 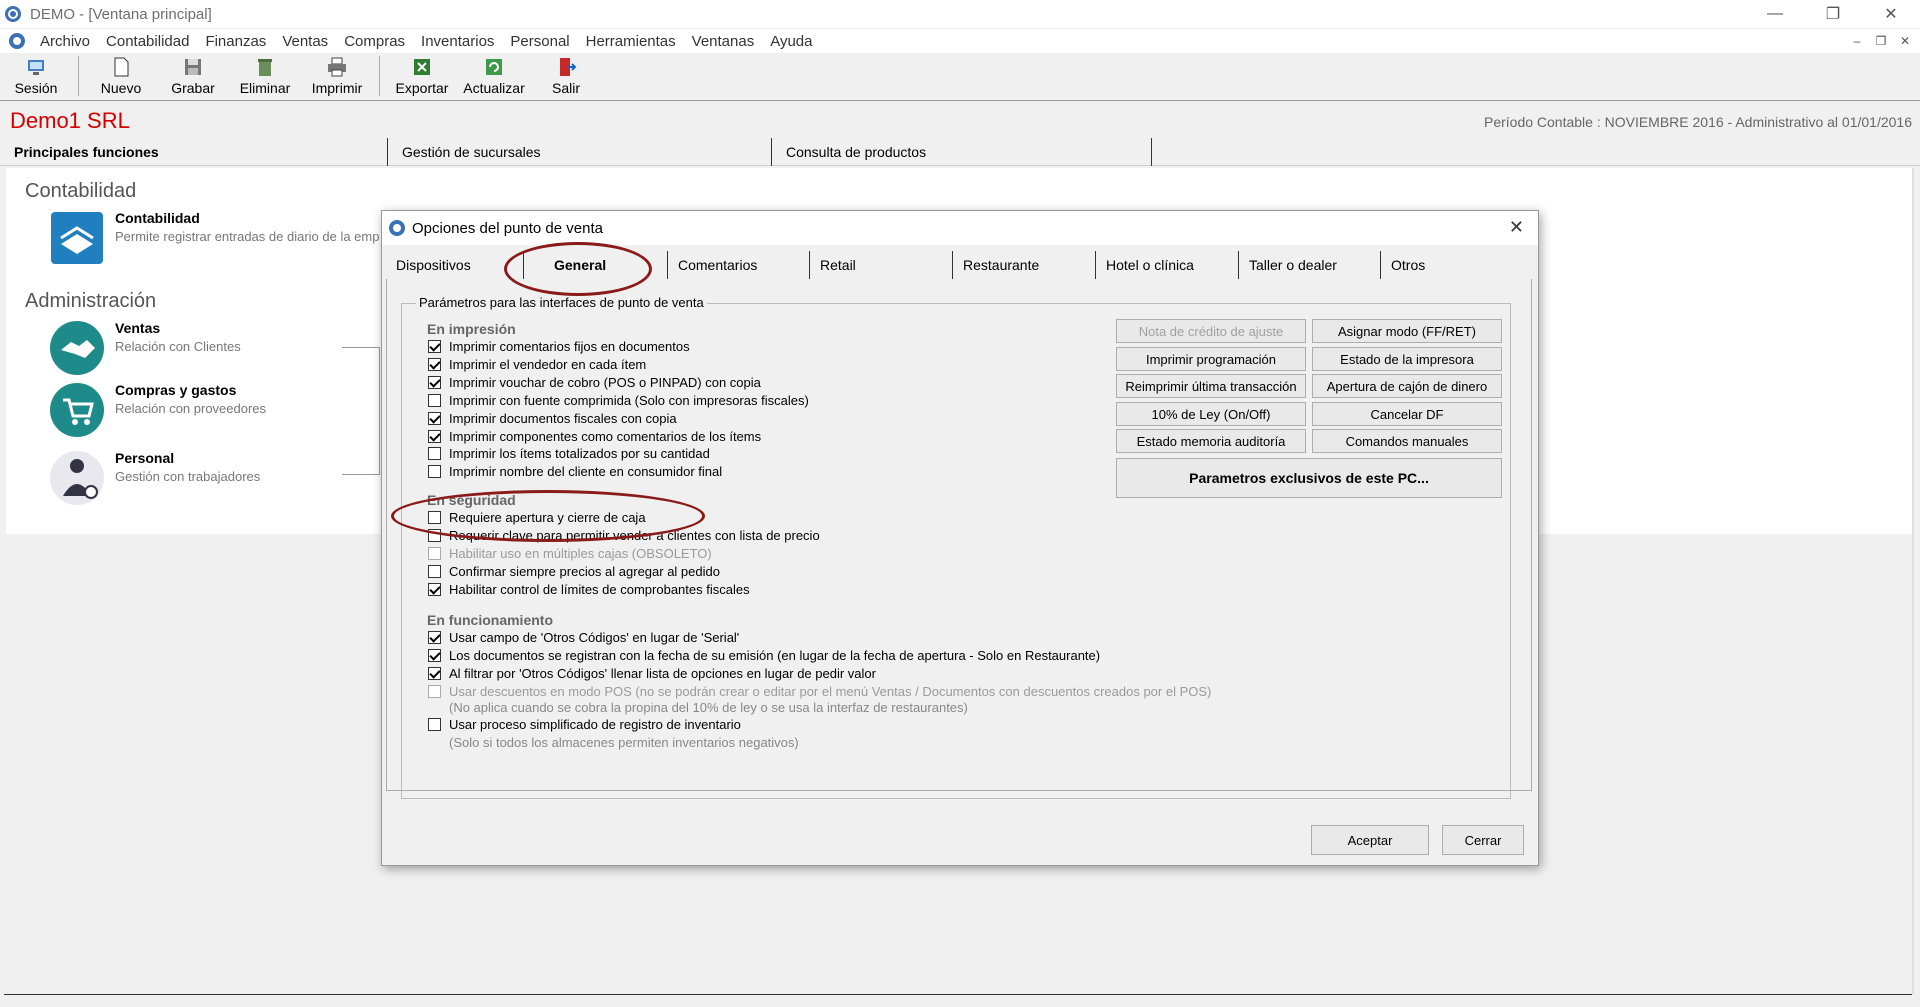 I want to click on window-title: DEMO - [Ventana principal], so click(x=121, y=14).